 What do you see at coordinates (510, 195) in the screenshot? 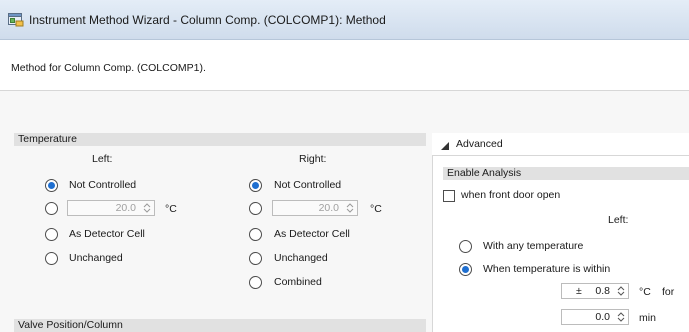
I see `front-door-label: when front door open` at bounding box center [510, 195].